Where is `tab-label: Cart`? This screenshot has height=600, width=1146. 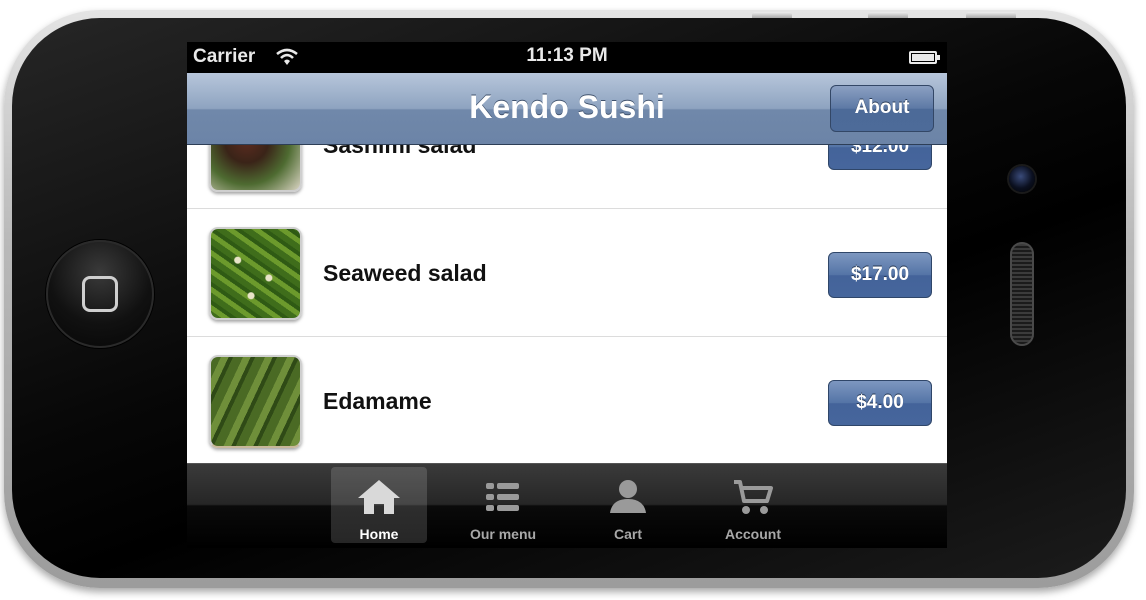
tab-label: Cart is located at coordinates (627, 534).